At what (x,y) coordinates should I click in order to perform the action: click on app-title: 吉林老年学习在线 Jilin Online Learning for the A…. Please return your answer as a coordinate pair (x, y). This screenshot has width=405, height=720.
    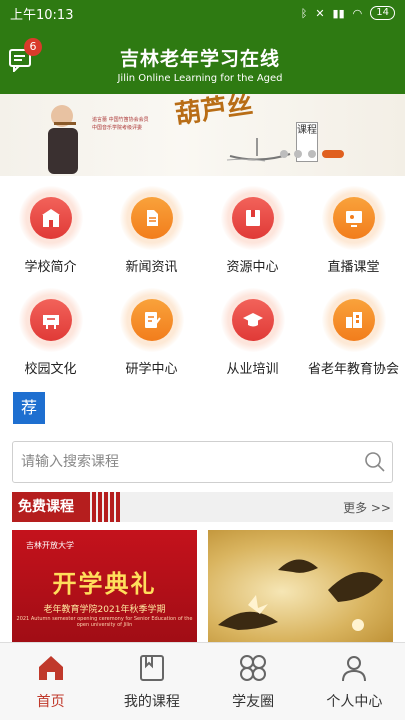
    Looking at the image, I should click on (200, 64).